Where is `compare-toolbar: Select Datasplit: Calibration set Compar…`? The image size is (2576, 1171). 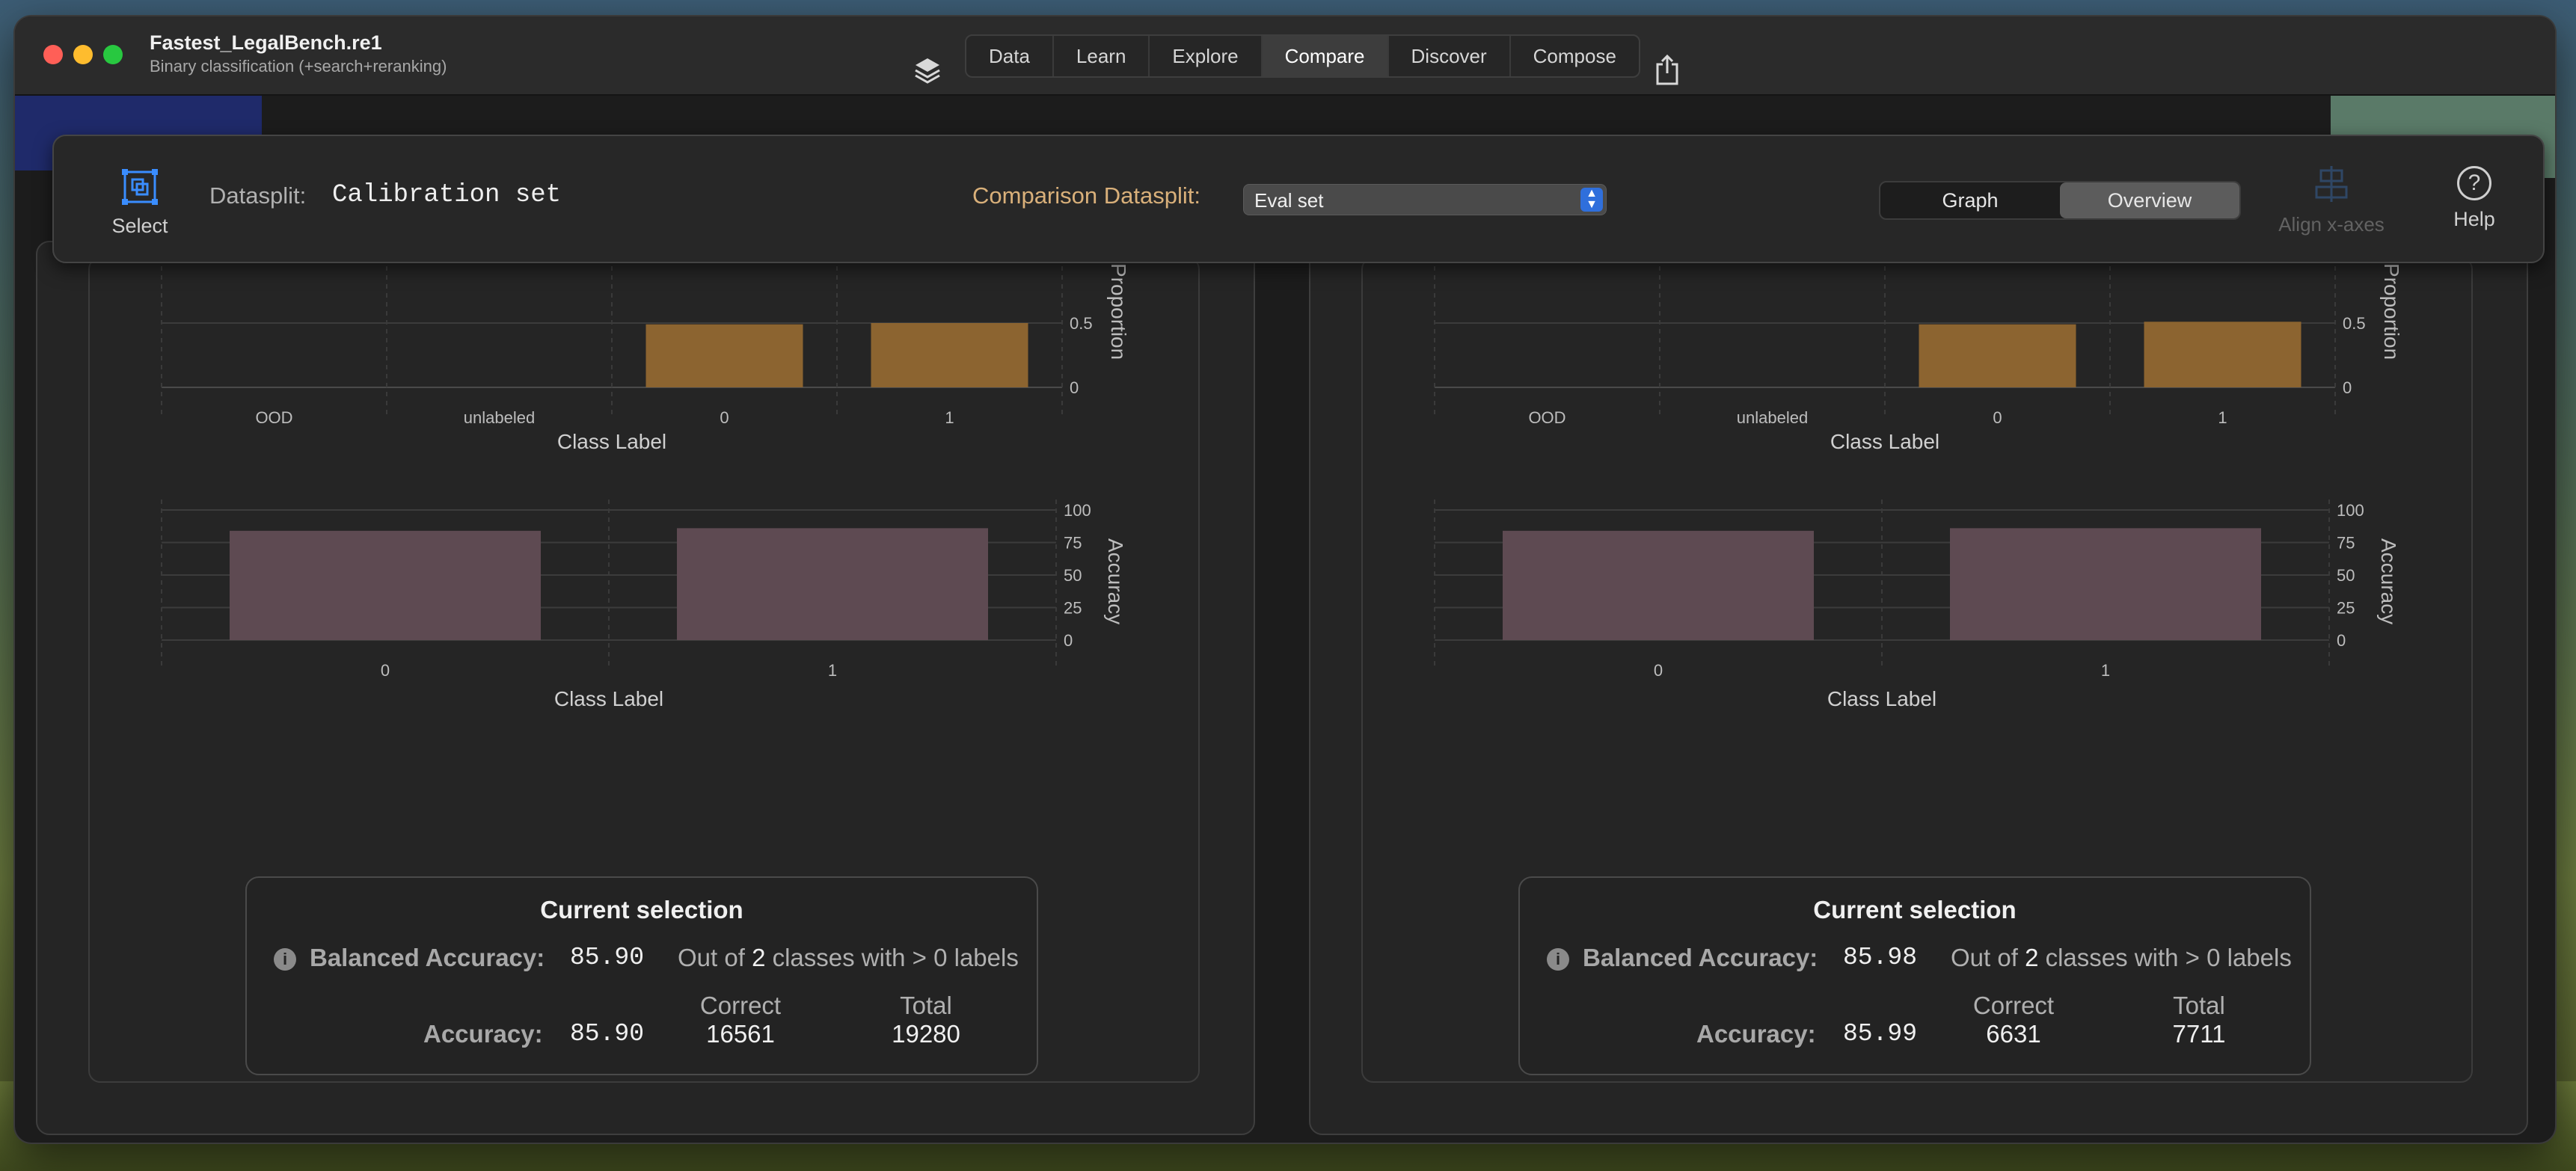 compare-toolbar: Select Datasplit: Calibration set Compar… is located at coordinates (1298, 199).